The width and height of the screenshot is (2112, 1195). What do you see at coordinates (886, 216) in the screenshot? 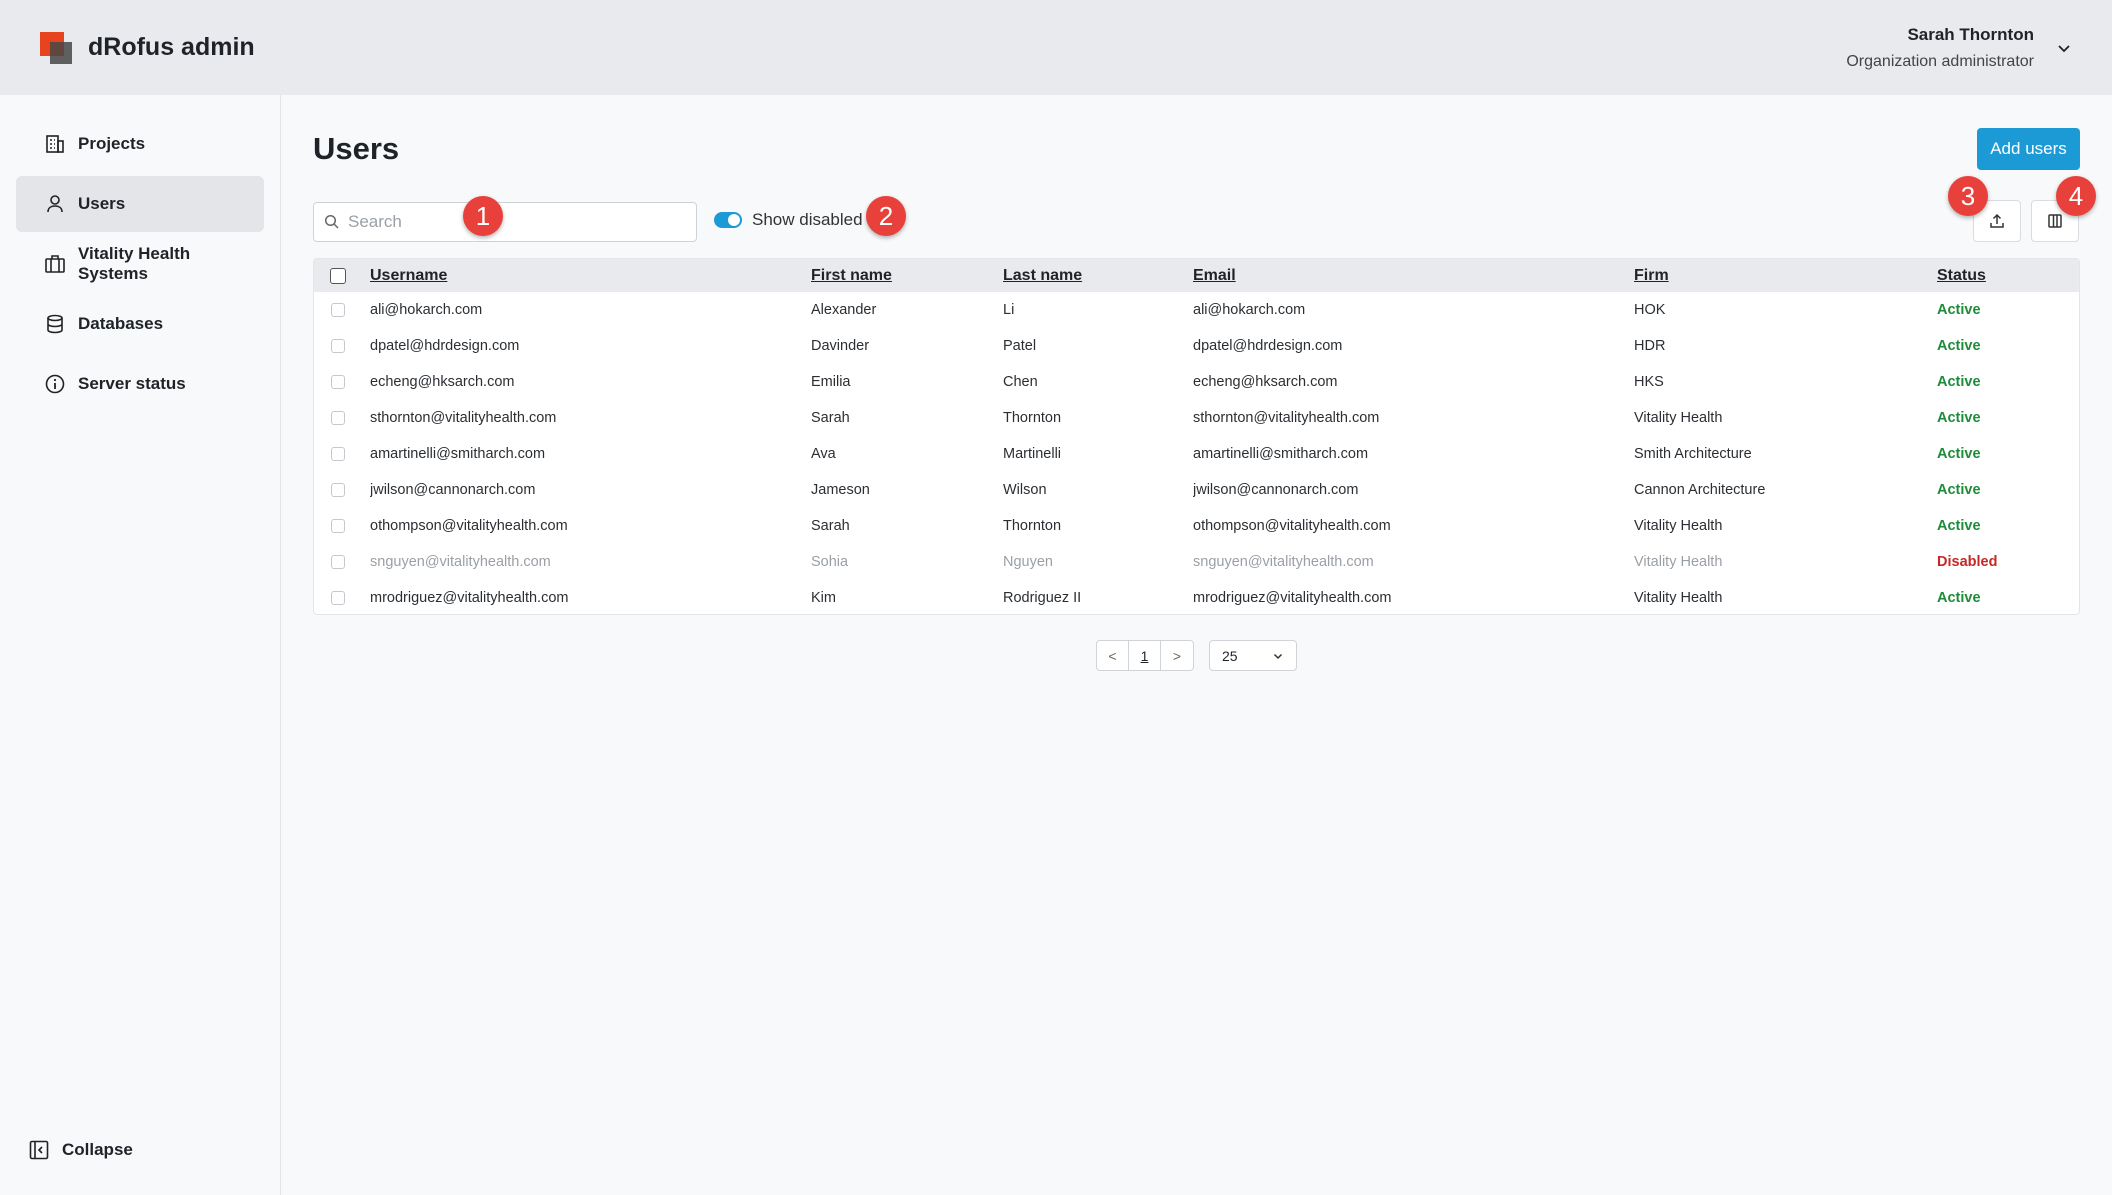
I see `annotation-badge-2: 2` at bounding box center [886, 216].